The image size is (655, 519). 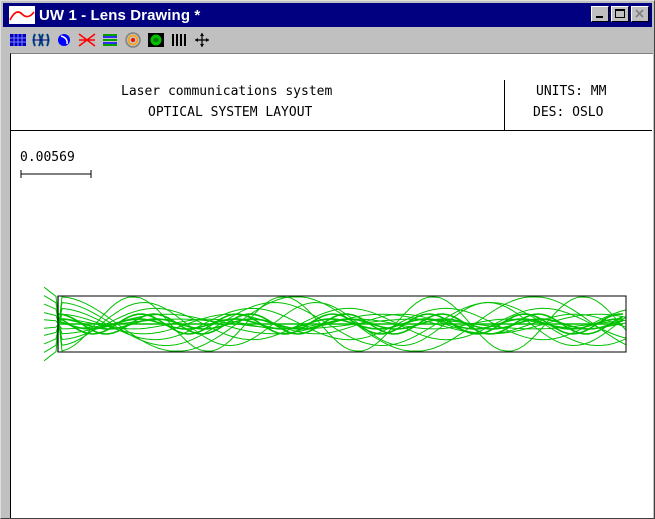 I want to click on close-icon, so click(x=639, y=13).